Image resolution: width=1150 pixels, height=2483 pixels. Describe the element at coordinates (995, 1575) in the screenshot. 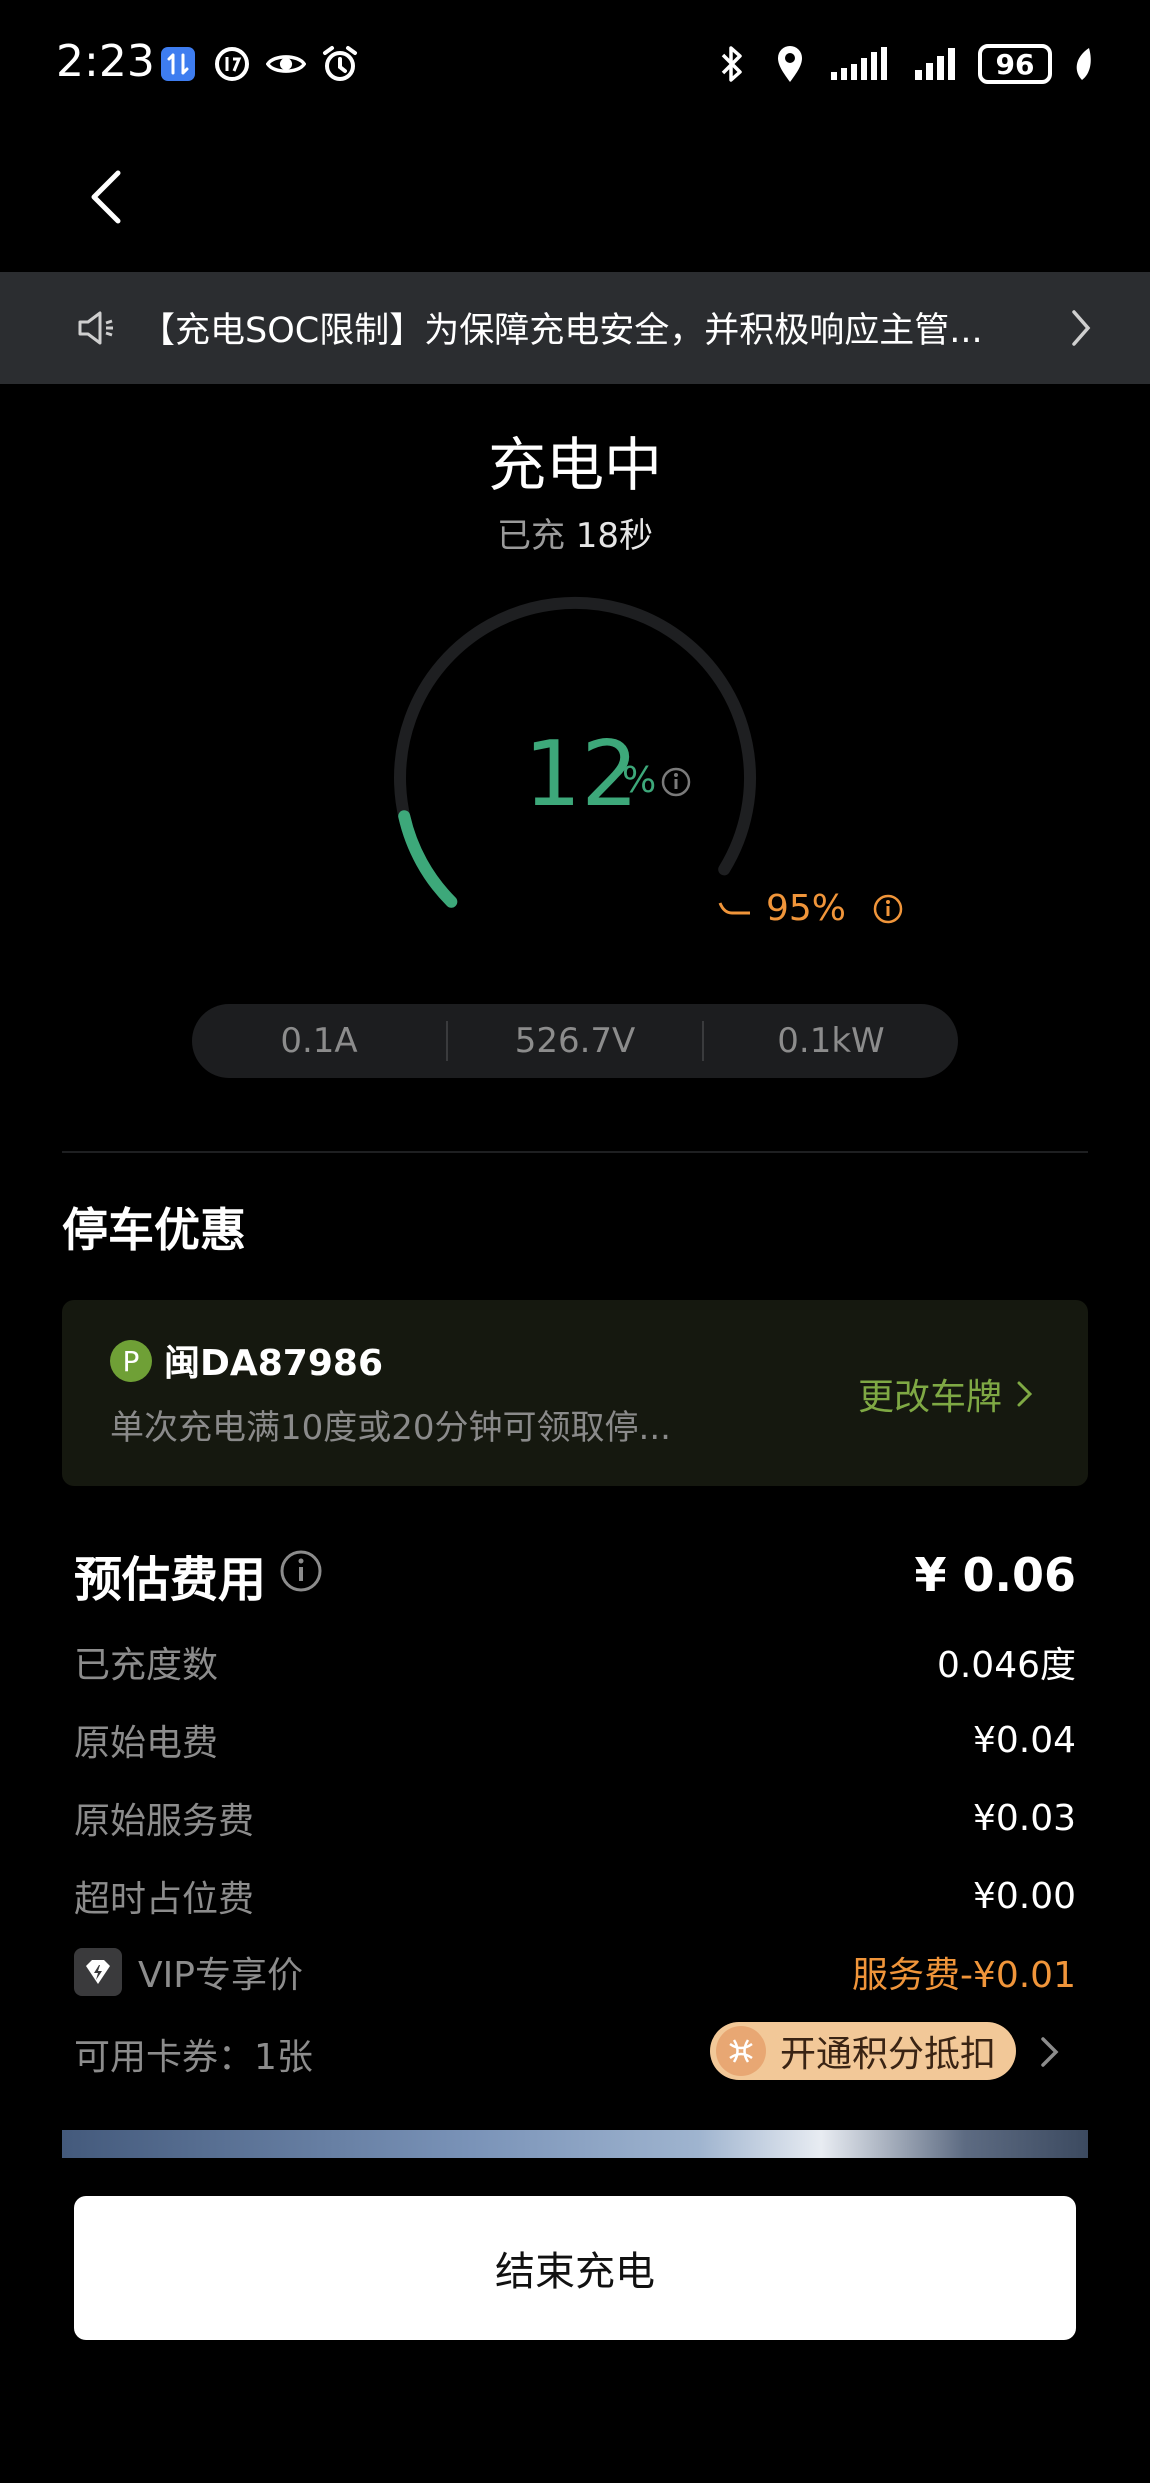

I see `estimated-fee-total: ¥ 0.06` at that location.